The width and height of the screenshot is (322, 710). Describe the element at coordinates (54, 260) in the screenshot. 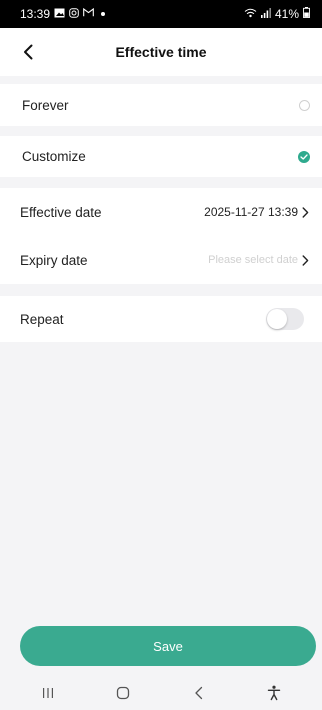

I see `expiry-date-label: Expiry date` at that location.